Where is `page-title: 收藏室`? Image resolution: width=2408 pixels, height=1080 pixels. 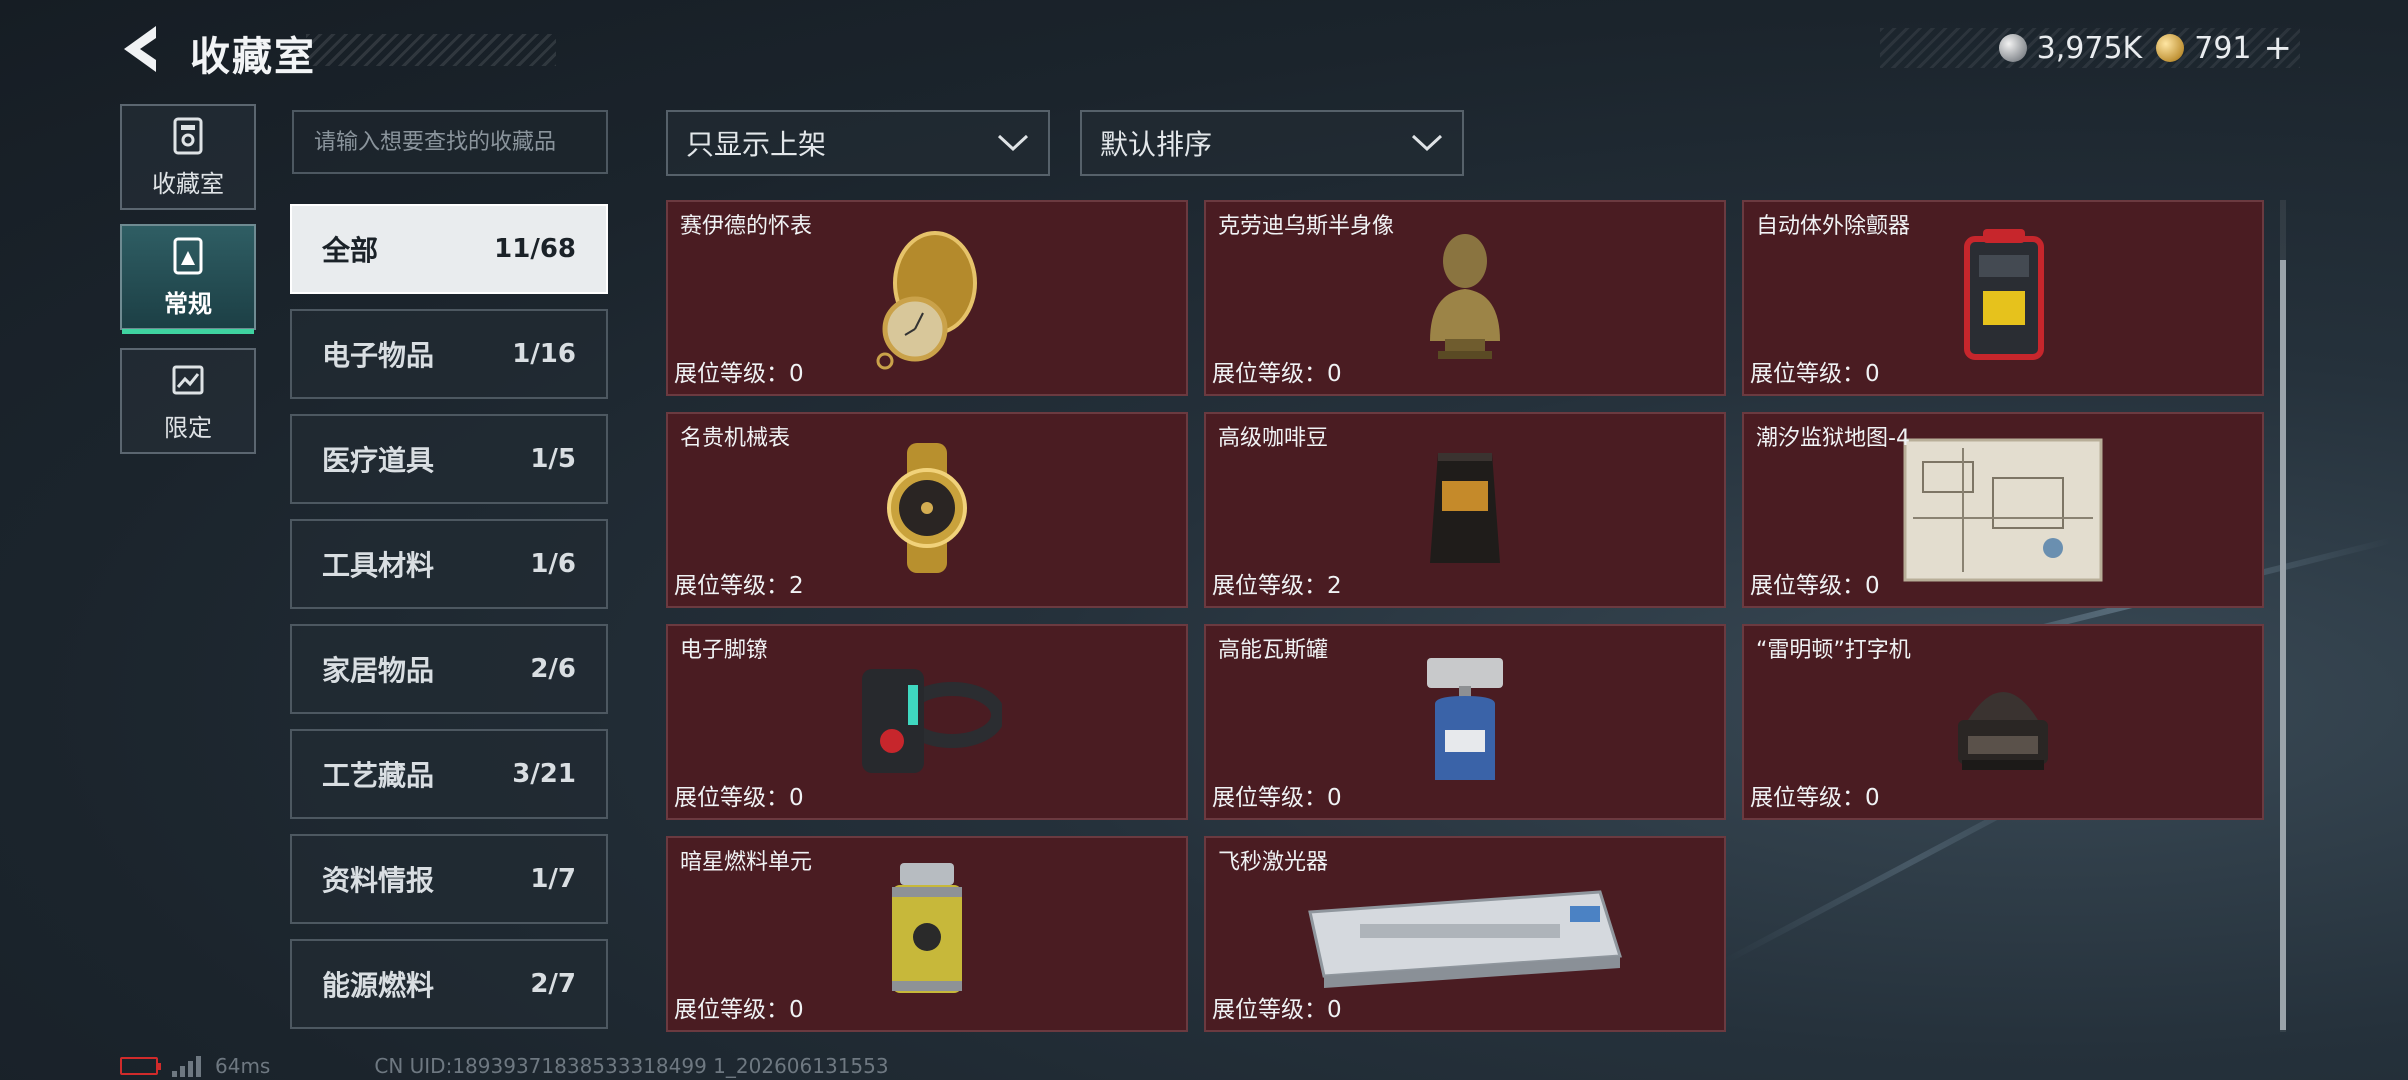 page-title: 收藏室 is located at coordinates (253, 57).